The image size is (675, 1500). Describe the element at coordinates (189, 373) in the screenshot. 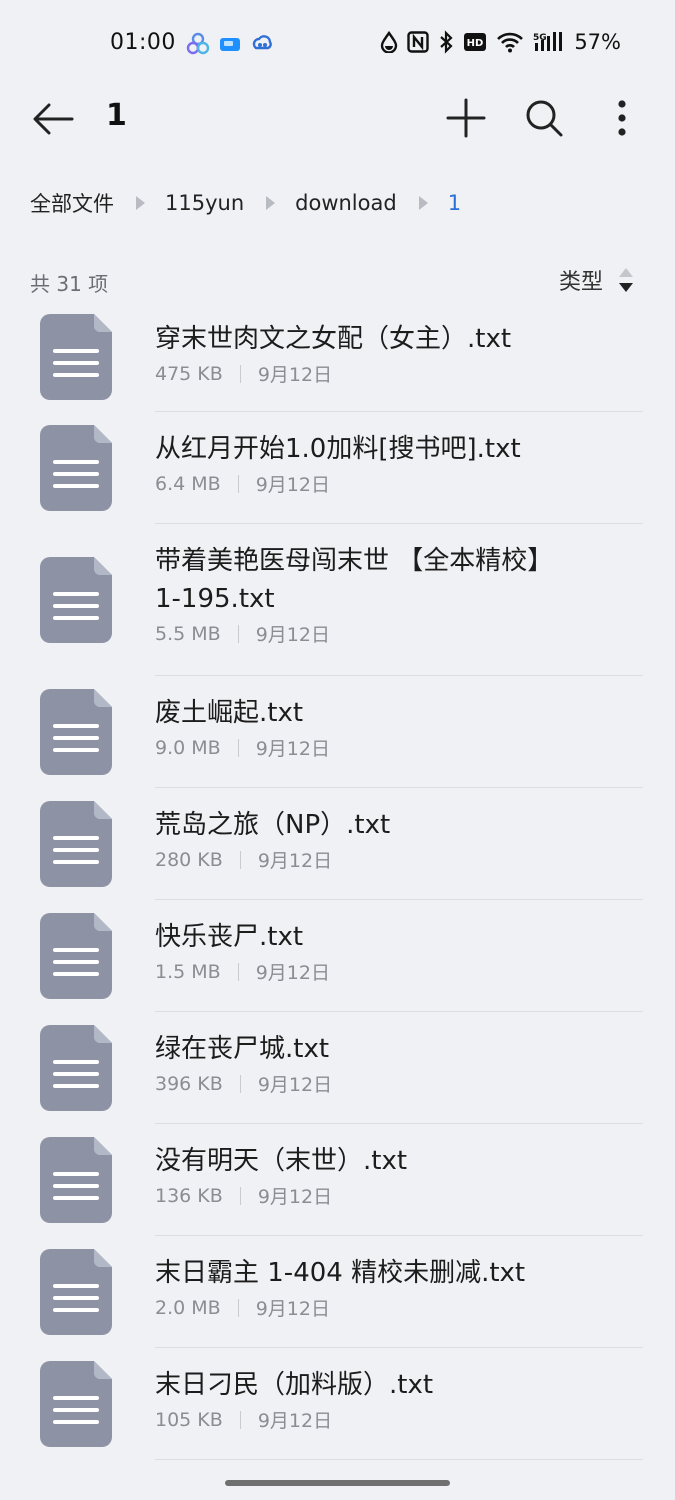

I see `file-size: 475 KB` at that location.